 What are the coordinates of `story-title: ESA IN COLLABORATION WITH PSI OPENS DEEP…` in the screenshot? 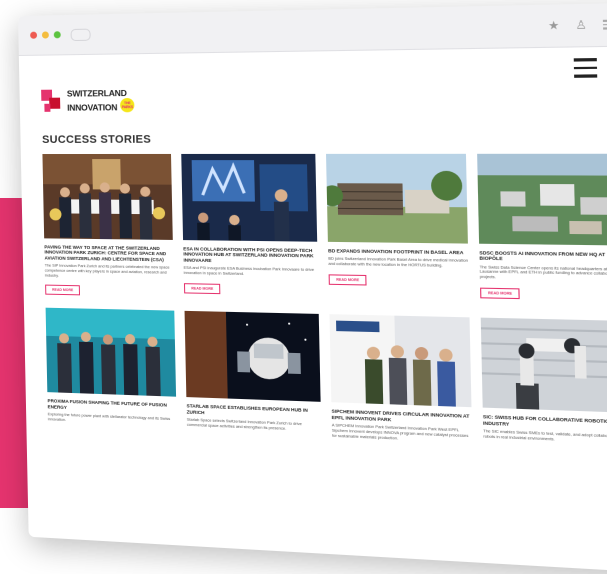 It's located at (250, 255).